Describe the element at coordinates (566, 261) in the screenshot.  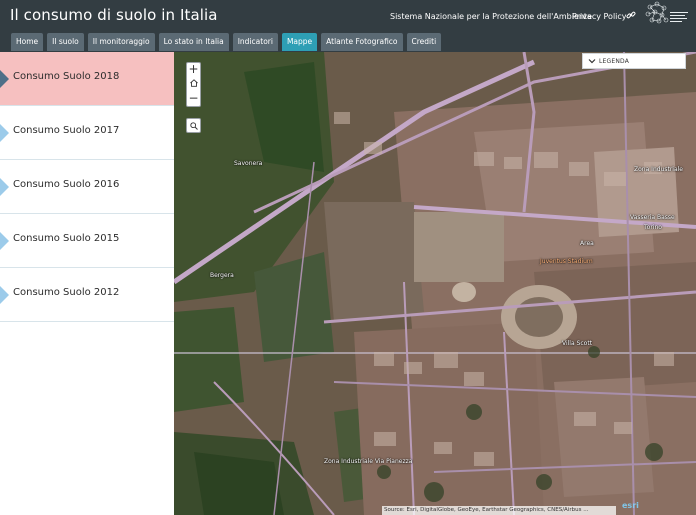
I see `map-label-stadium: Juventus Stadium` at that location.